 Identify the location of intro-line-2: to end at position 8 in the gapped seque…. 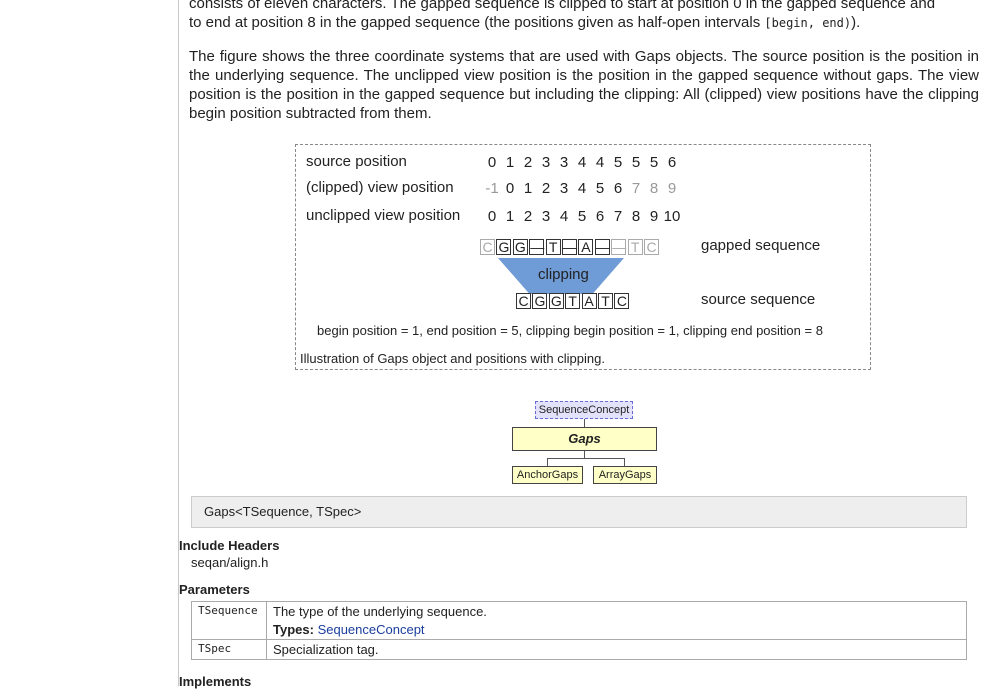
(477, 22).